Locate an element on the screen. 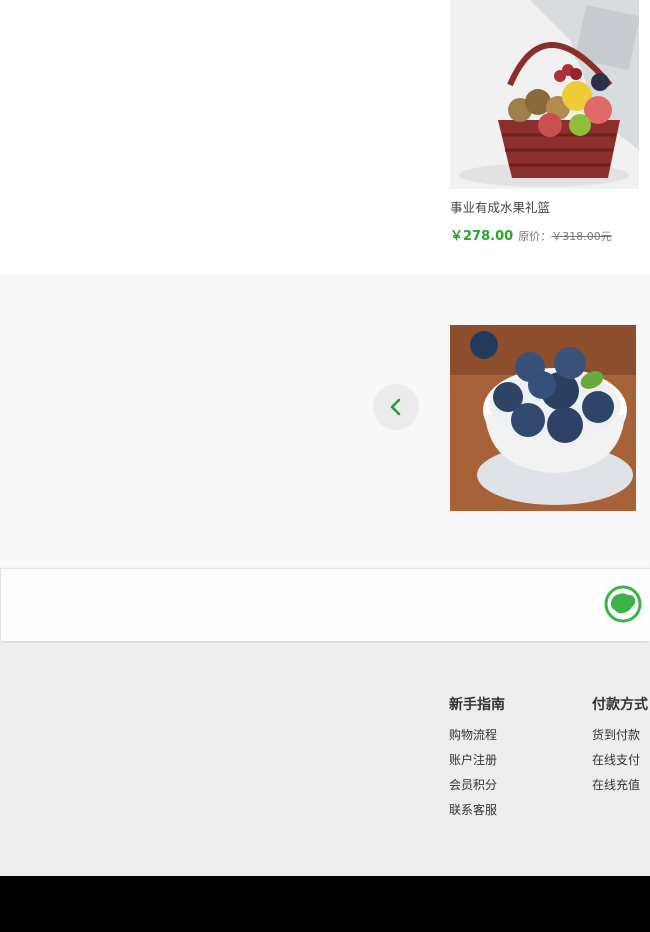  footer-link-contact: 联系客服 is located at coordinates (477, 810).